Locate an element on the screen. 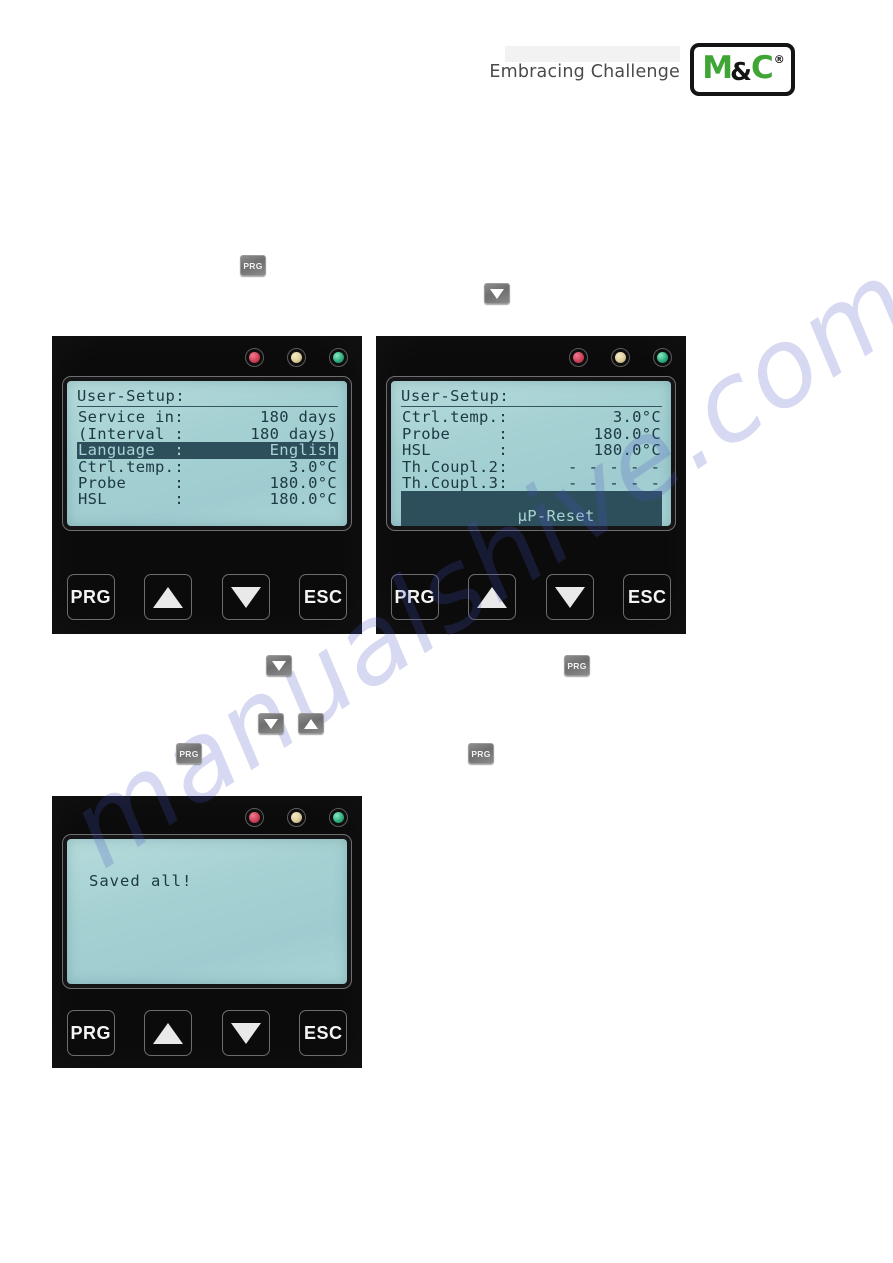 This screenshot has height=1263, width=893. lcd-1-row-language-label: Language : is located at coordinates (131, 450).